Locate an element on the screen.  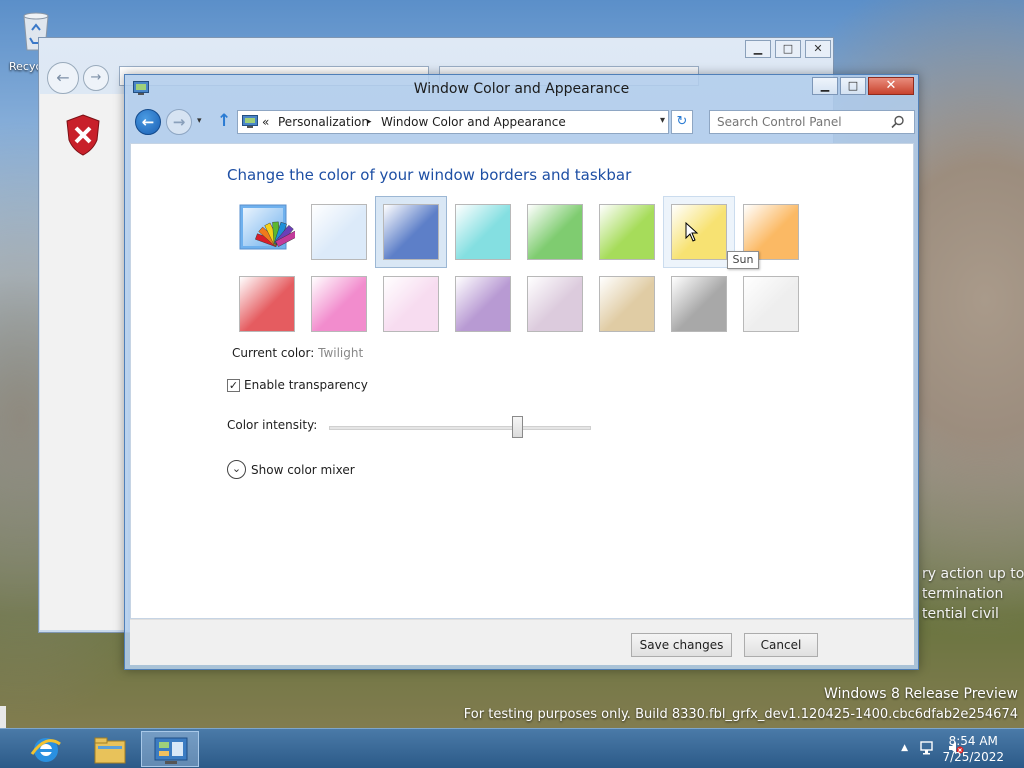
system-clock: 8:54 AM 7/25/2022 is located at coordinates (973, 749).